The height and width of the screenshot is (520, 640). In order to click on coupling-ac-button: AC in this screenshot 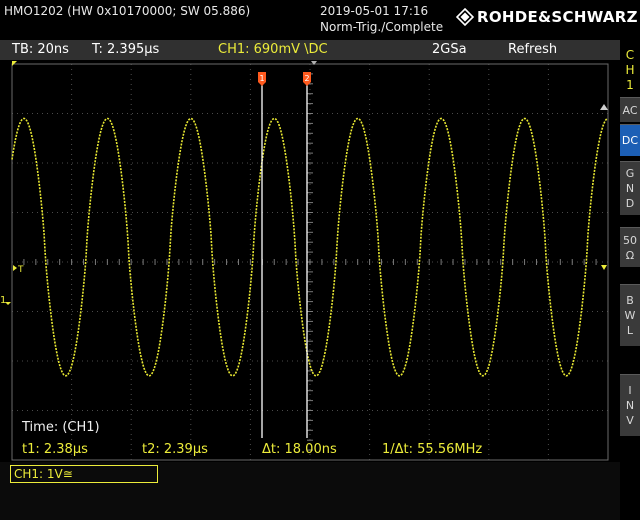, I will do `click(630, 109)`.